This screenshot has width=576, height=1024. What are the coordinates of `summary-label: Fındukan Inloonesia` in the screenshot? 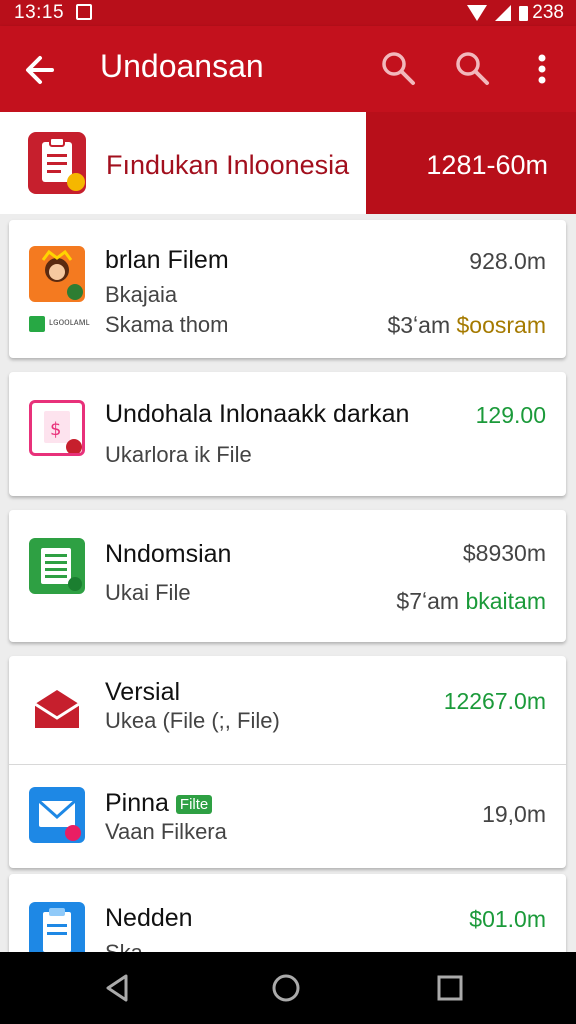 It's located at (228, 165).